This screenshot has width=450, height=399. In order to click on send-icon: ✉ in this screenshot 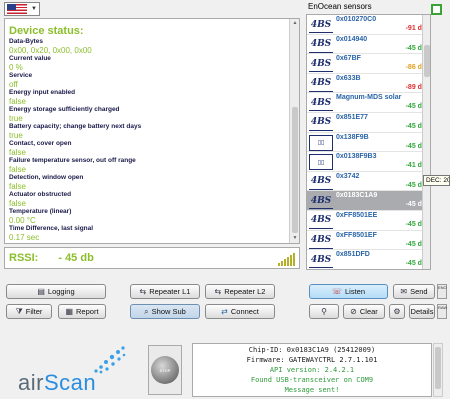, I will do `click(404, 291)`.